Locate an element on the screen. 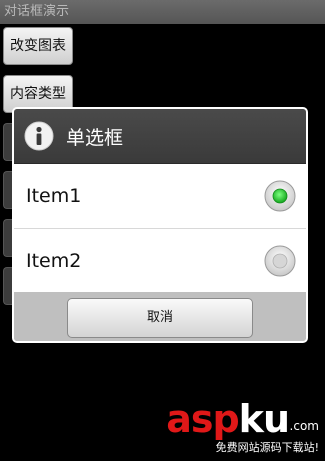 This screenshot has width=325, height=461. watermark-tagline: 免费网站源码下载站! is located at coordinates (267, 447).